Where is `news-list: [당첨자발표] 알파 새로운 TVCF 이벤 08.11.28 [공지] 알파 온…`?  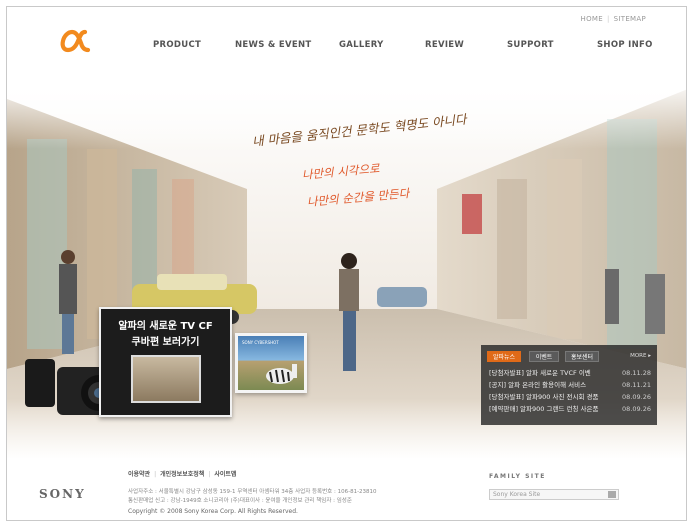 news-list: [당첨자발표] 알파 새로운 TVCF 이벤 08.11.28 [공지] 알파 온… is located at coordinates (570, 391).